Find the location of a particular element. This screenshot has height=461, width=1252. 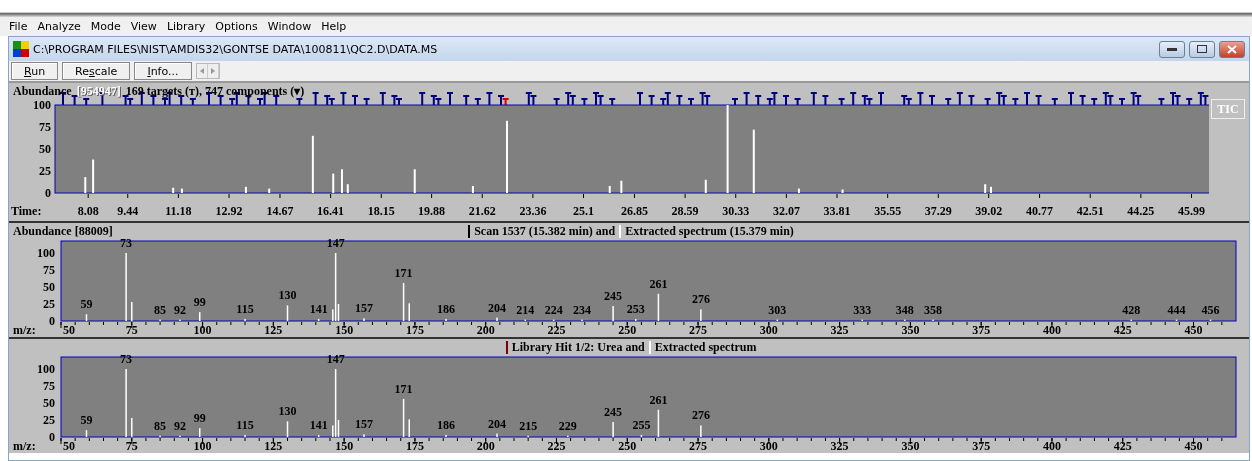

menu-item: Mode is located at coordinates (105, 26).